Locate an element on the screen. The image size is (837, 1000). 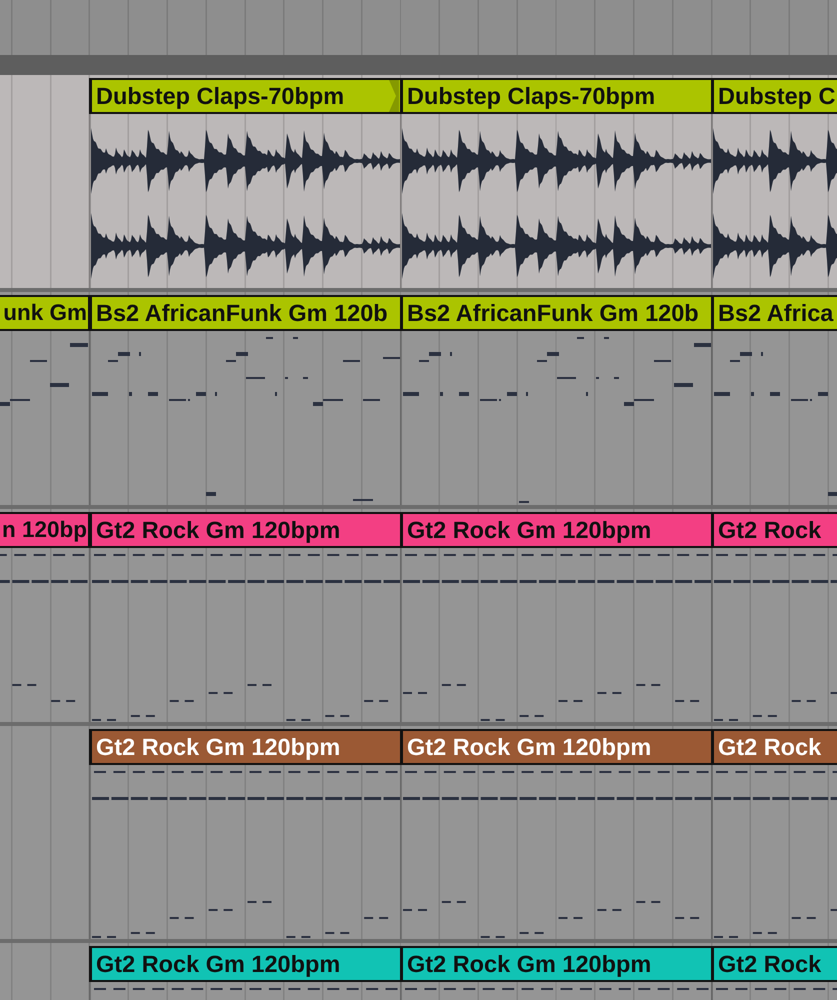
clip-header: Dubstep C is located at coordinates (774, 96).